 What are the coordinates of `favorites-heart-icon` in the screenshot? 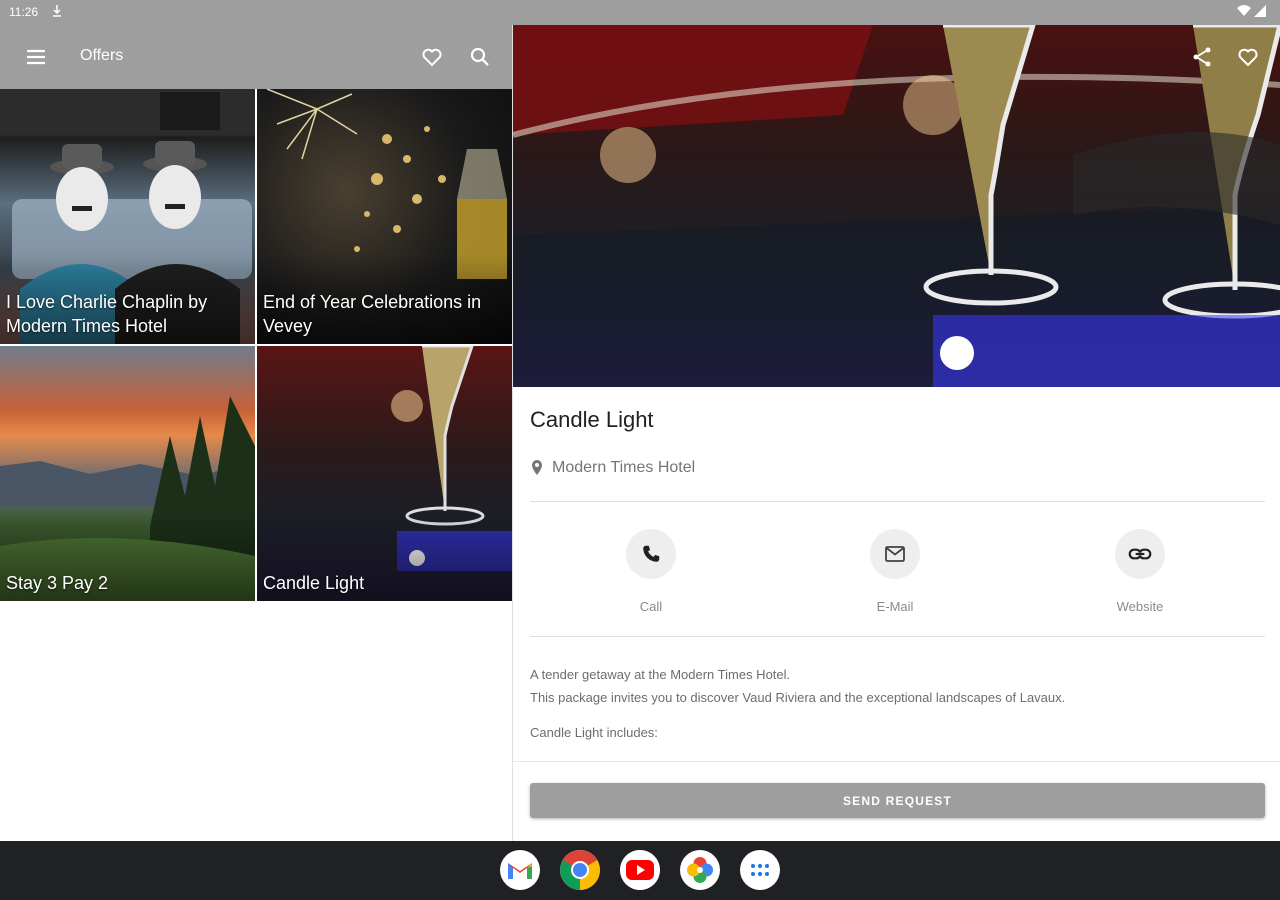 It's located at (432, 57).